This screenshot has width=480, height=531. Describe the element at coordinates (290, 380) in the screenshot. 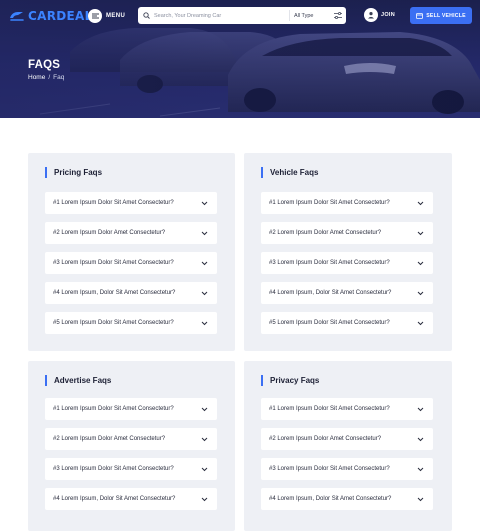

I see `section-title: Privacy Faqs` at that location.